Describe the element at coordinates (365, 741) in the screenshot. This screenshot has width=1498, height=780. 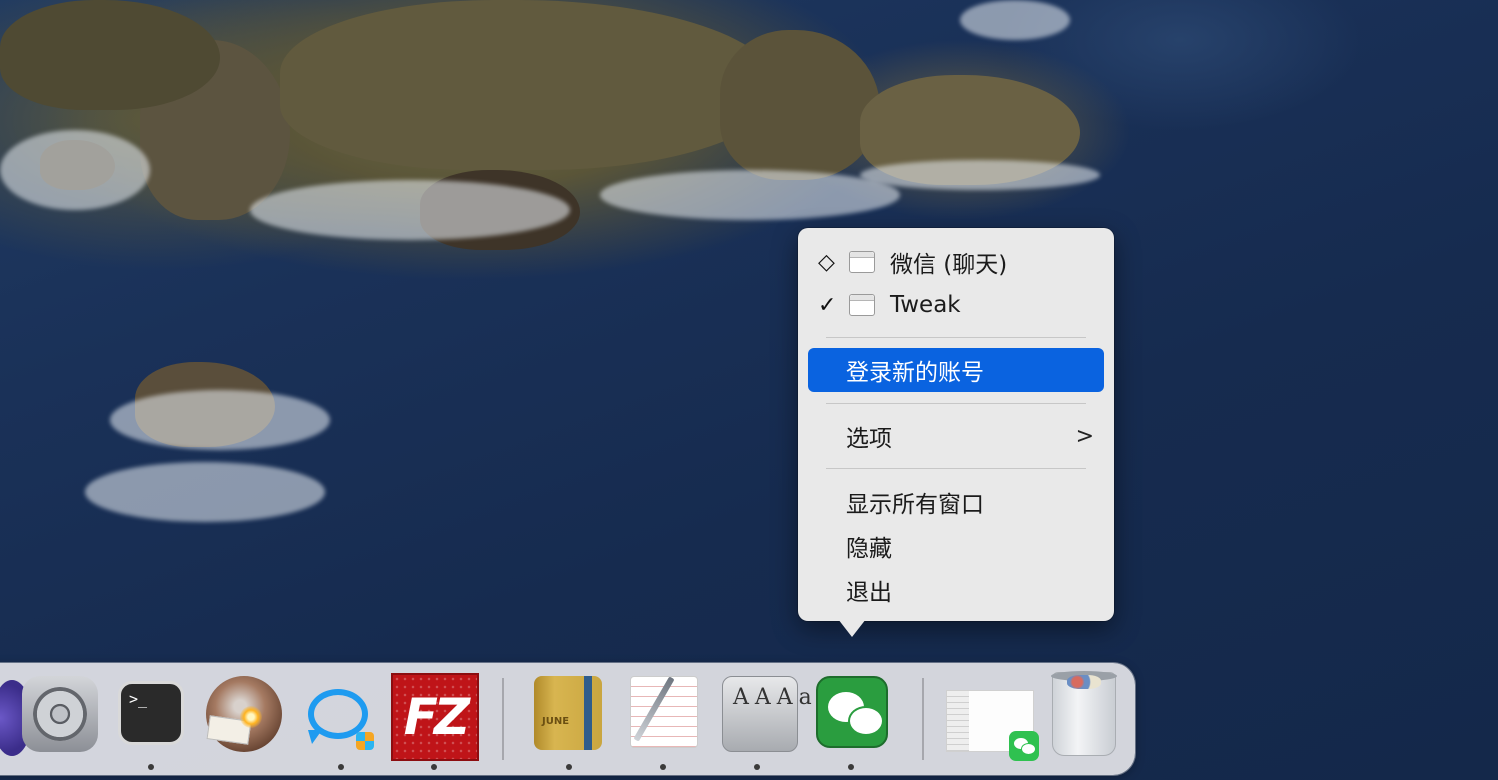
I see `pinwheel-icon` at that location.